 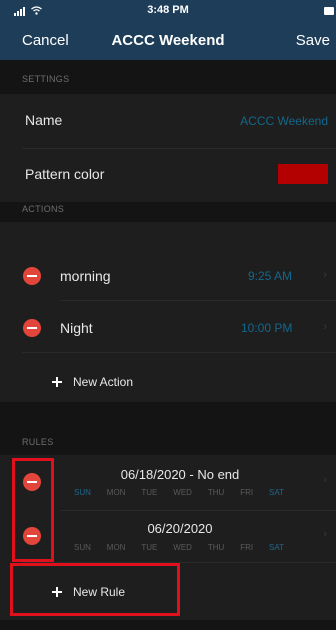 I want to click on battery-icon, so click(x=329, y=11).